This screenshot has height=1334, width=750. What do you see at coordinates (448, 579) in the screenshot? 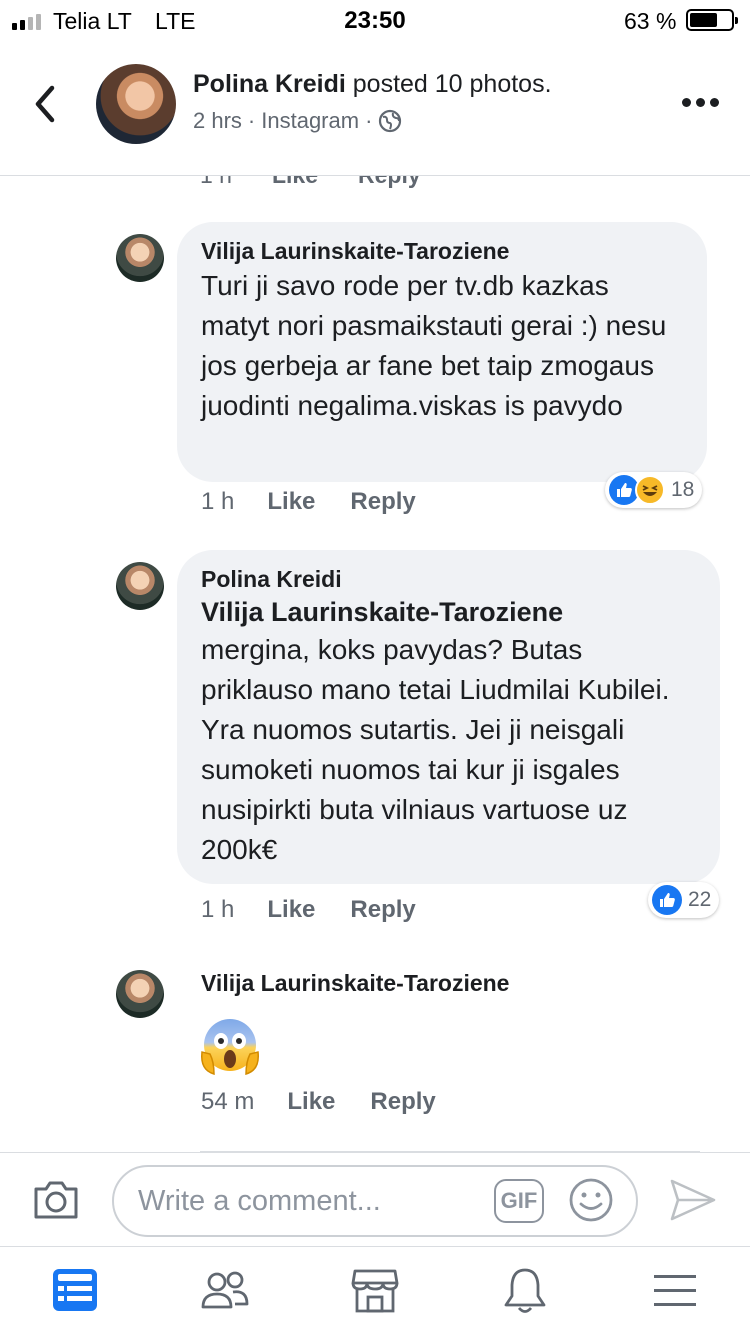
I see `comment-author: Polina Kreidi` at bounding box center [448, 579].